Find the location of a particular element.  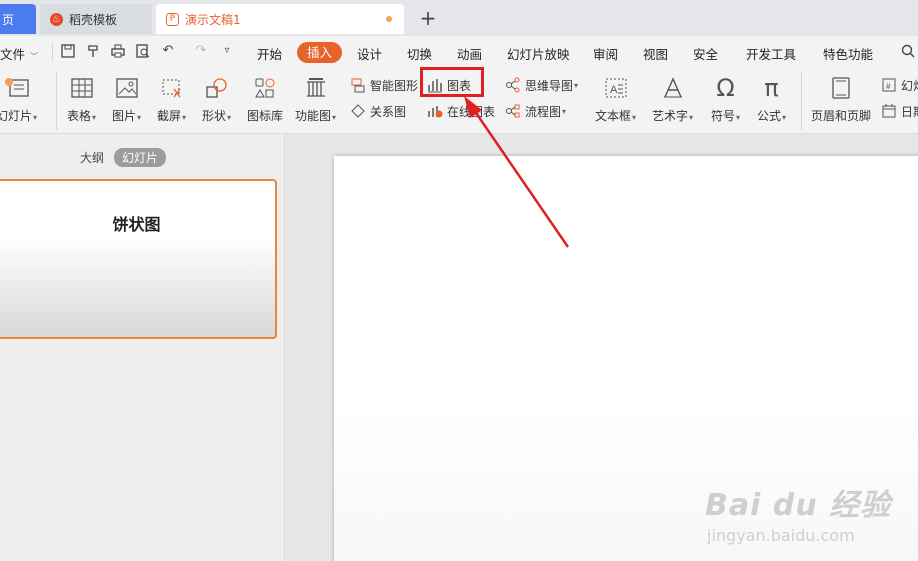

watermark-sub: jingyan.baidu.com is located at coordinates (781, 535).